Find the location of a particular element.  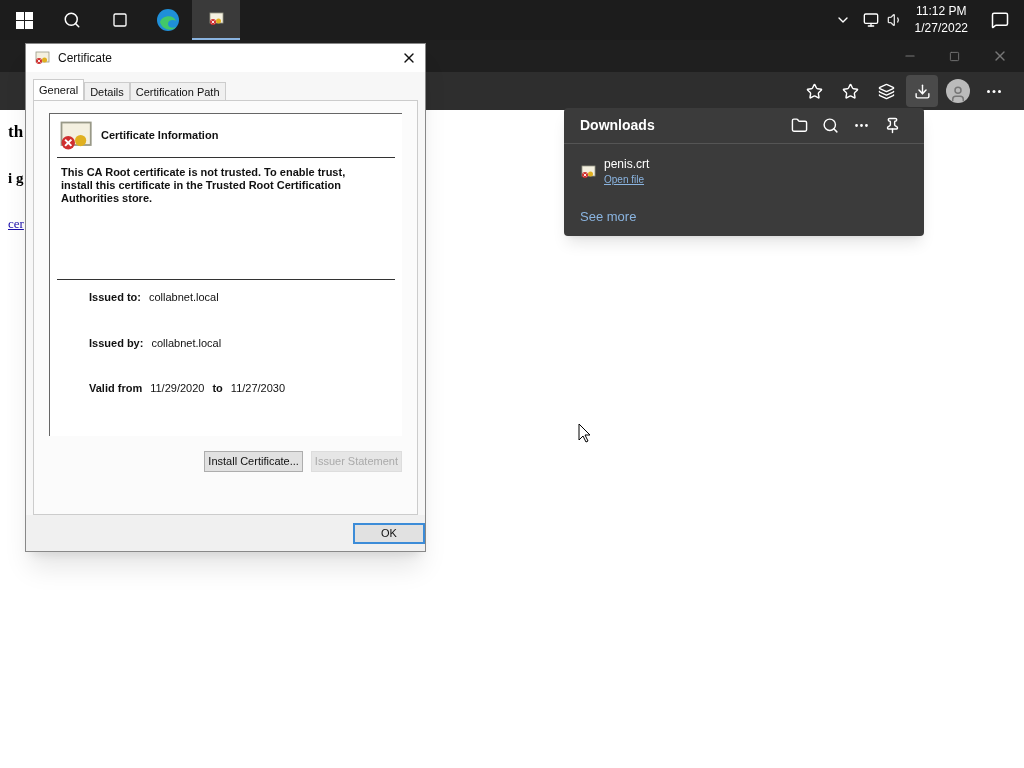

trust-message: This CA Root certificate is not trusted. To enable trust, install this certificate in the Trusted Root Certification Authorities store. is located at coordinates (226, 219).